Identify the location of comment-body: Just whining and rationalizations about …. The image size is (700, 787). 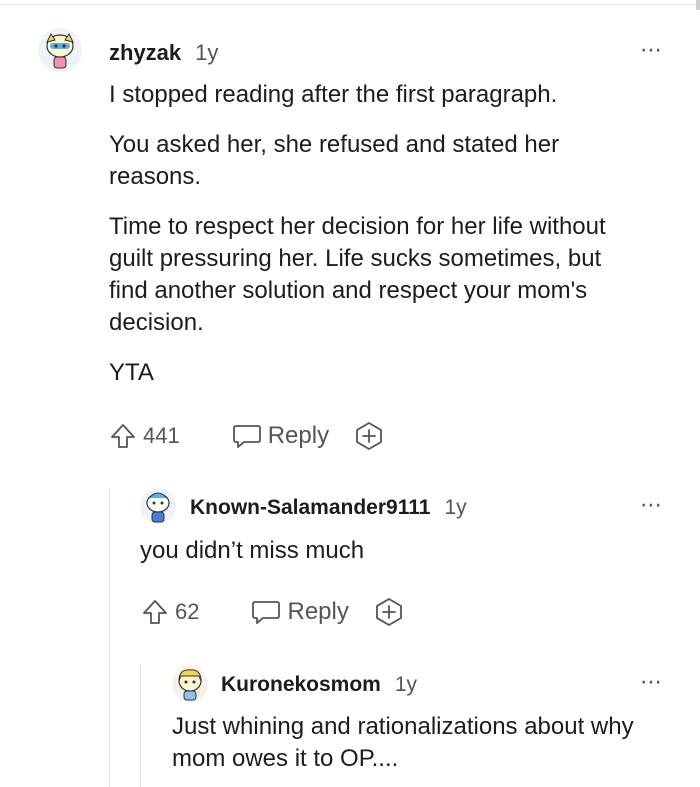
(417, 743).